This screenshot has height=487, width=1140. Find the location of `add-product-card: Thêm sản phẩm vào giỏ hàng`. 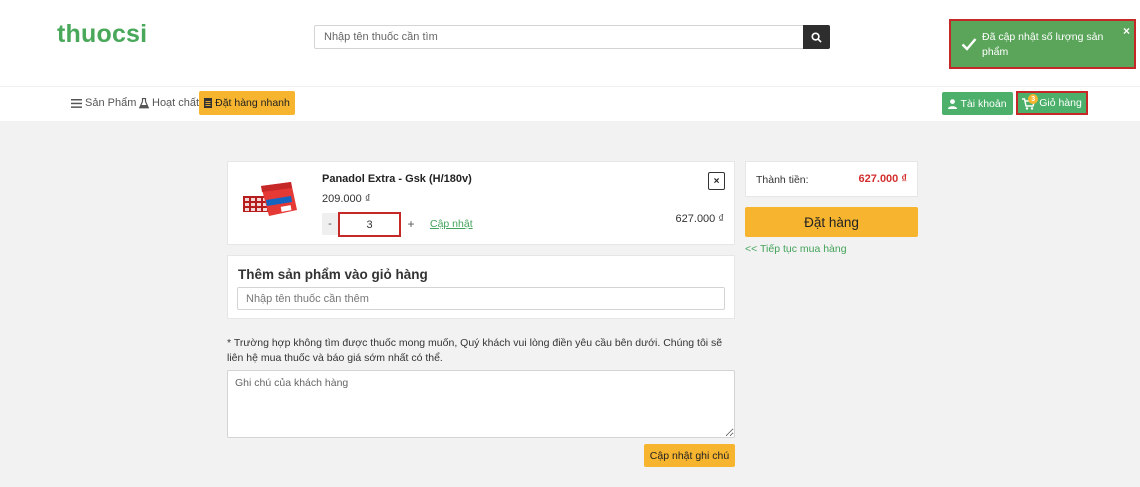

add-product-card: Thêm sản phẩm vào giỏ hàng is located at coordinates (481, 287).